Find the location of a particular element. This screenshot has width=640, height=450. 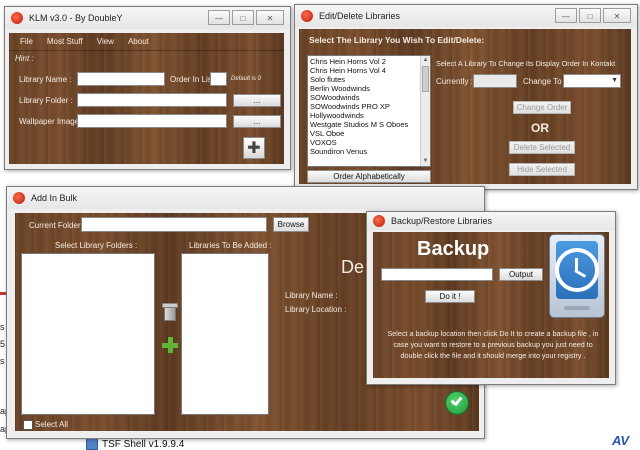

change-to-select: ▼ is located at coordinates (592, 81).